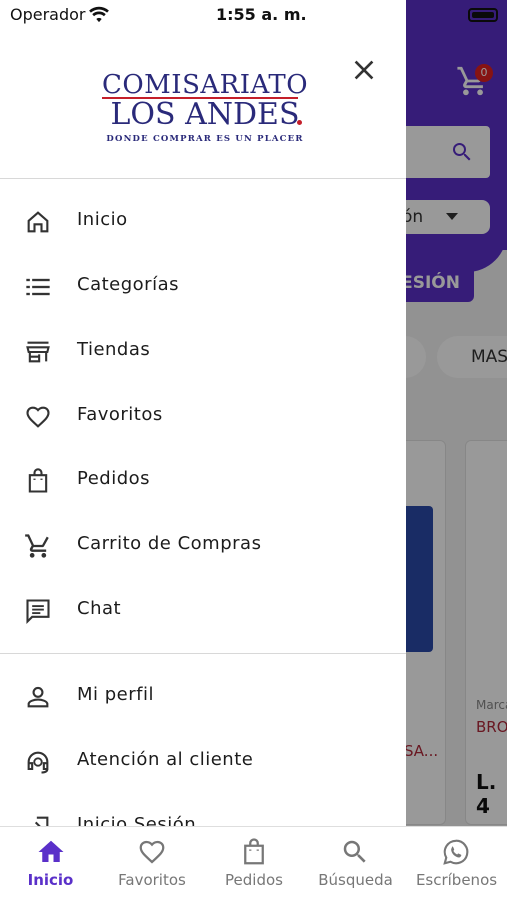 The width and height of the screenshot is (507, 900). What do you see at coordinates (37, 546) in the screenshot?
I see `cart-icon` at bounding box center [37, 546].